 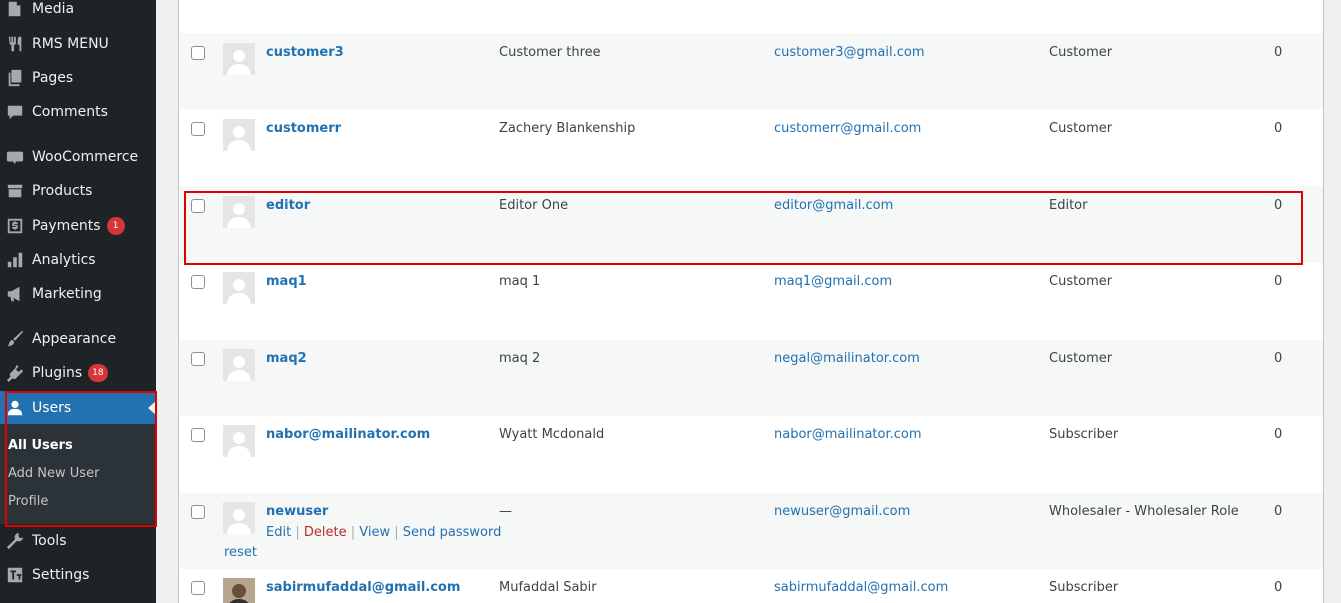 I want to click on sidebar-item-appearance: Appearance, so click(x=78, y=339).